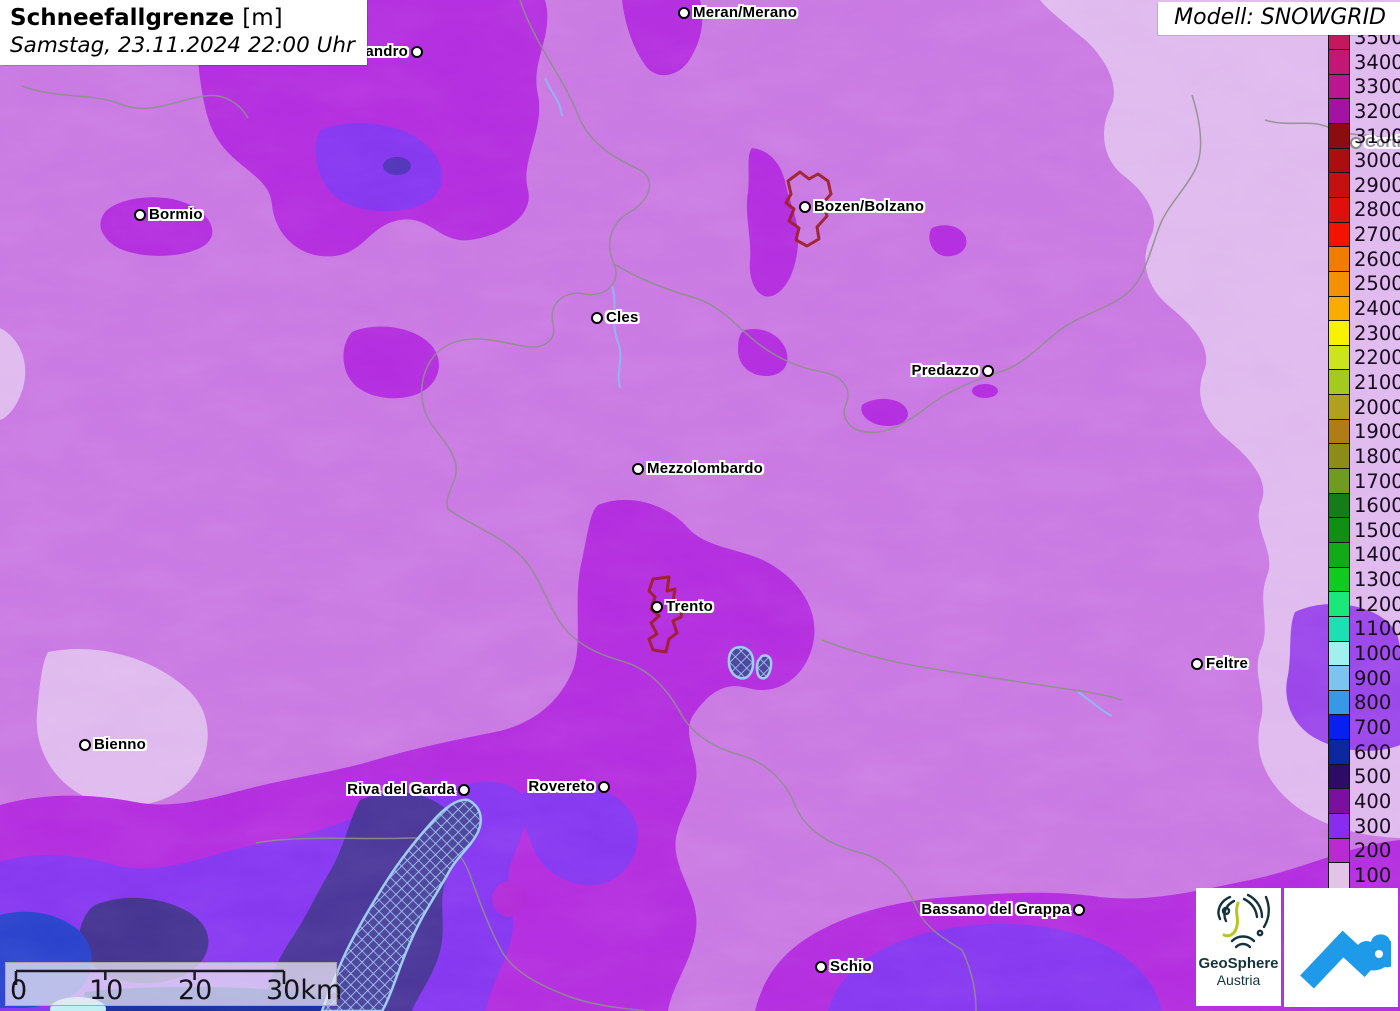 The width and height of the screenshot is (1400, 1011). I want to click on legend-value: 2500, so click(1377, 284).